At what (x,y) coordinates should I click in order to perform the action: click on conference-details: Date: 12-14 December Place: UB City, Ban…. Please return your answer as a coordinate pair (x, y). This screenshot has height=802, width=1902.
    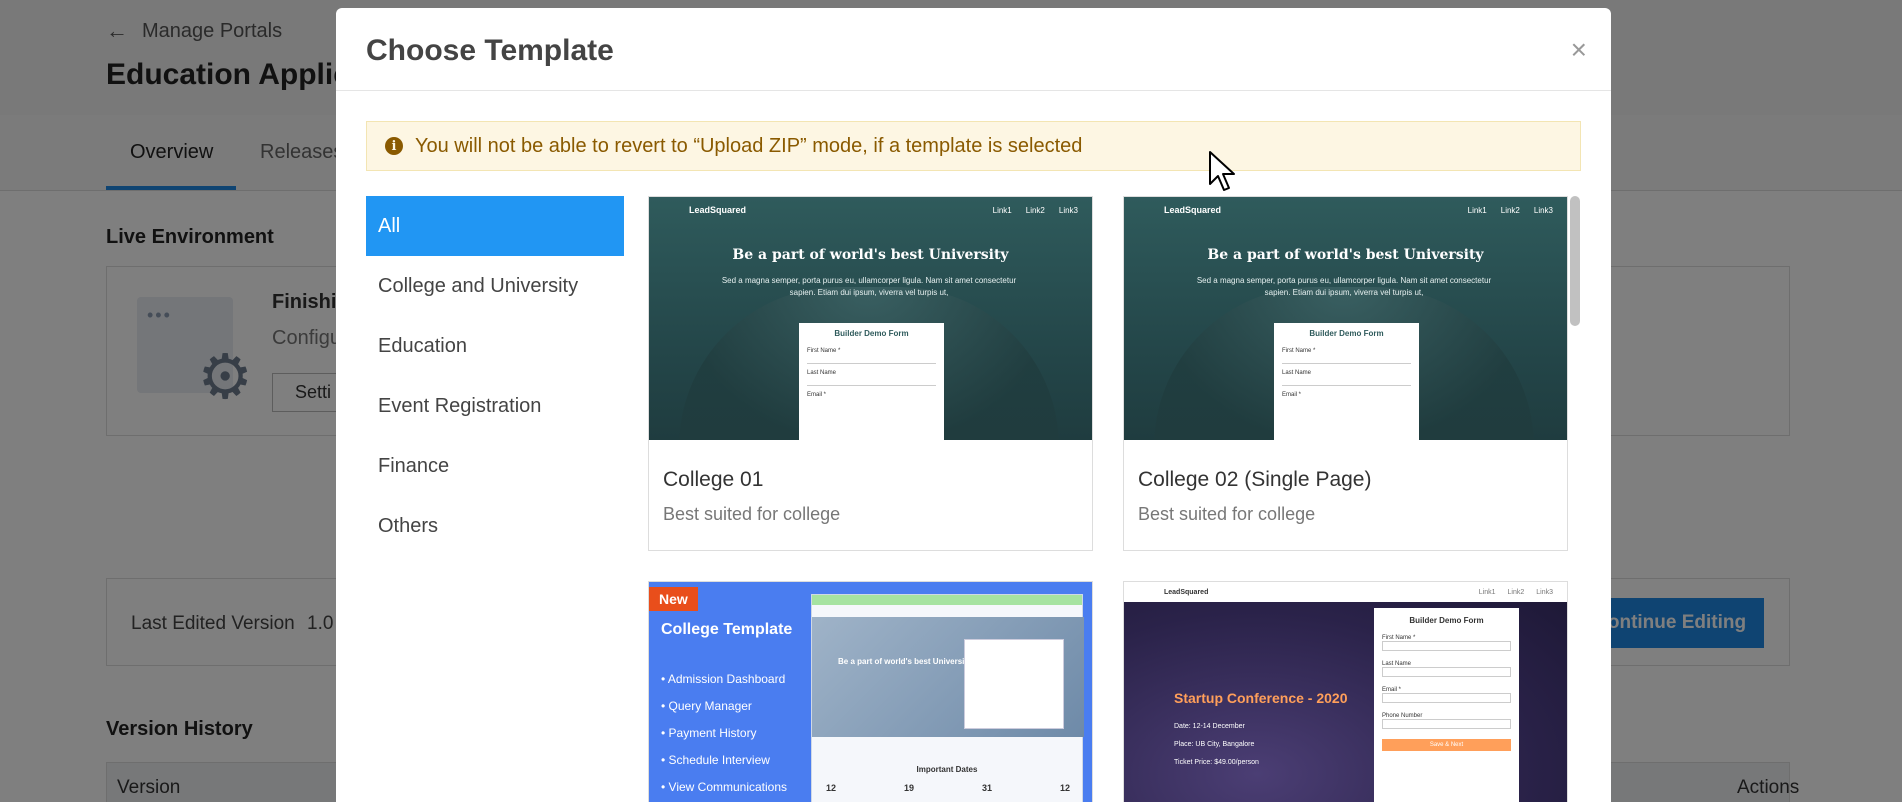
    Looking at the image, I should click on (1216, 745).